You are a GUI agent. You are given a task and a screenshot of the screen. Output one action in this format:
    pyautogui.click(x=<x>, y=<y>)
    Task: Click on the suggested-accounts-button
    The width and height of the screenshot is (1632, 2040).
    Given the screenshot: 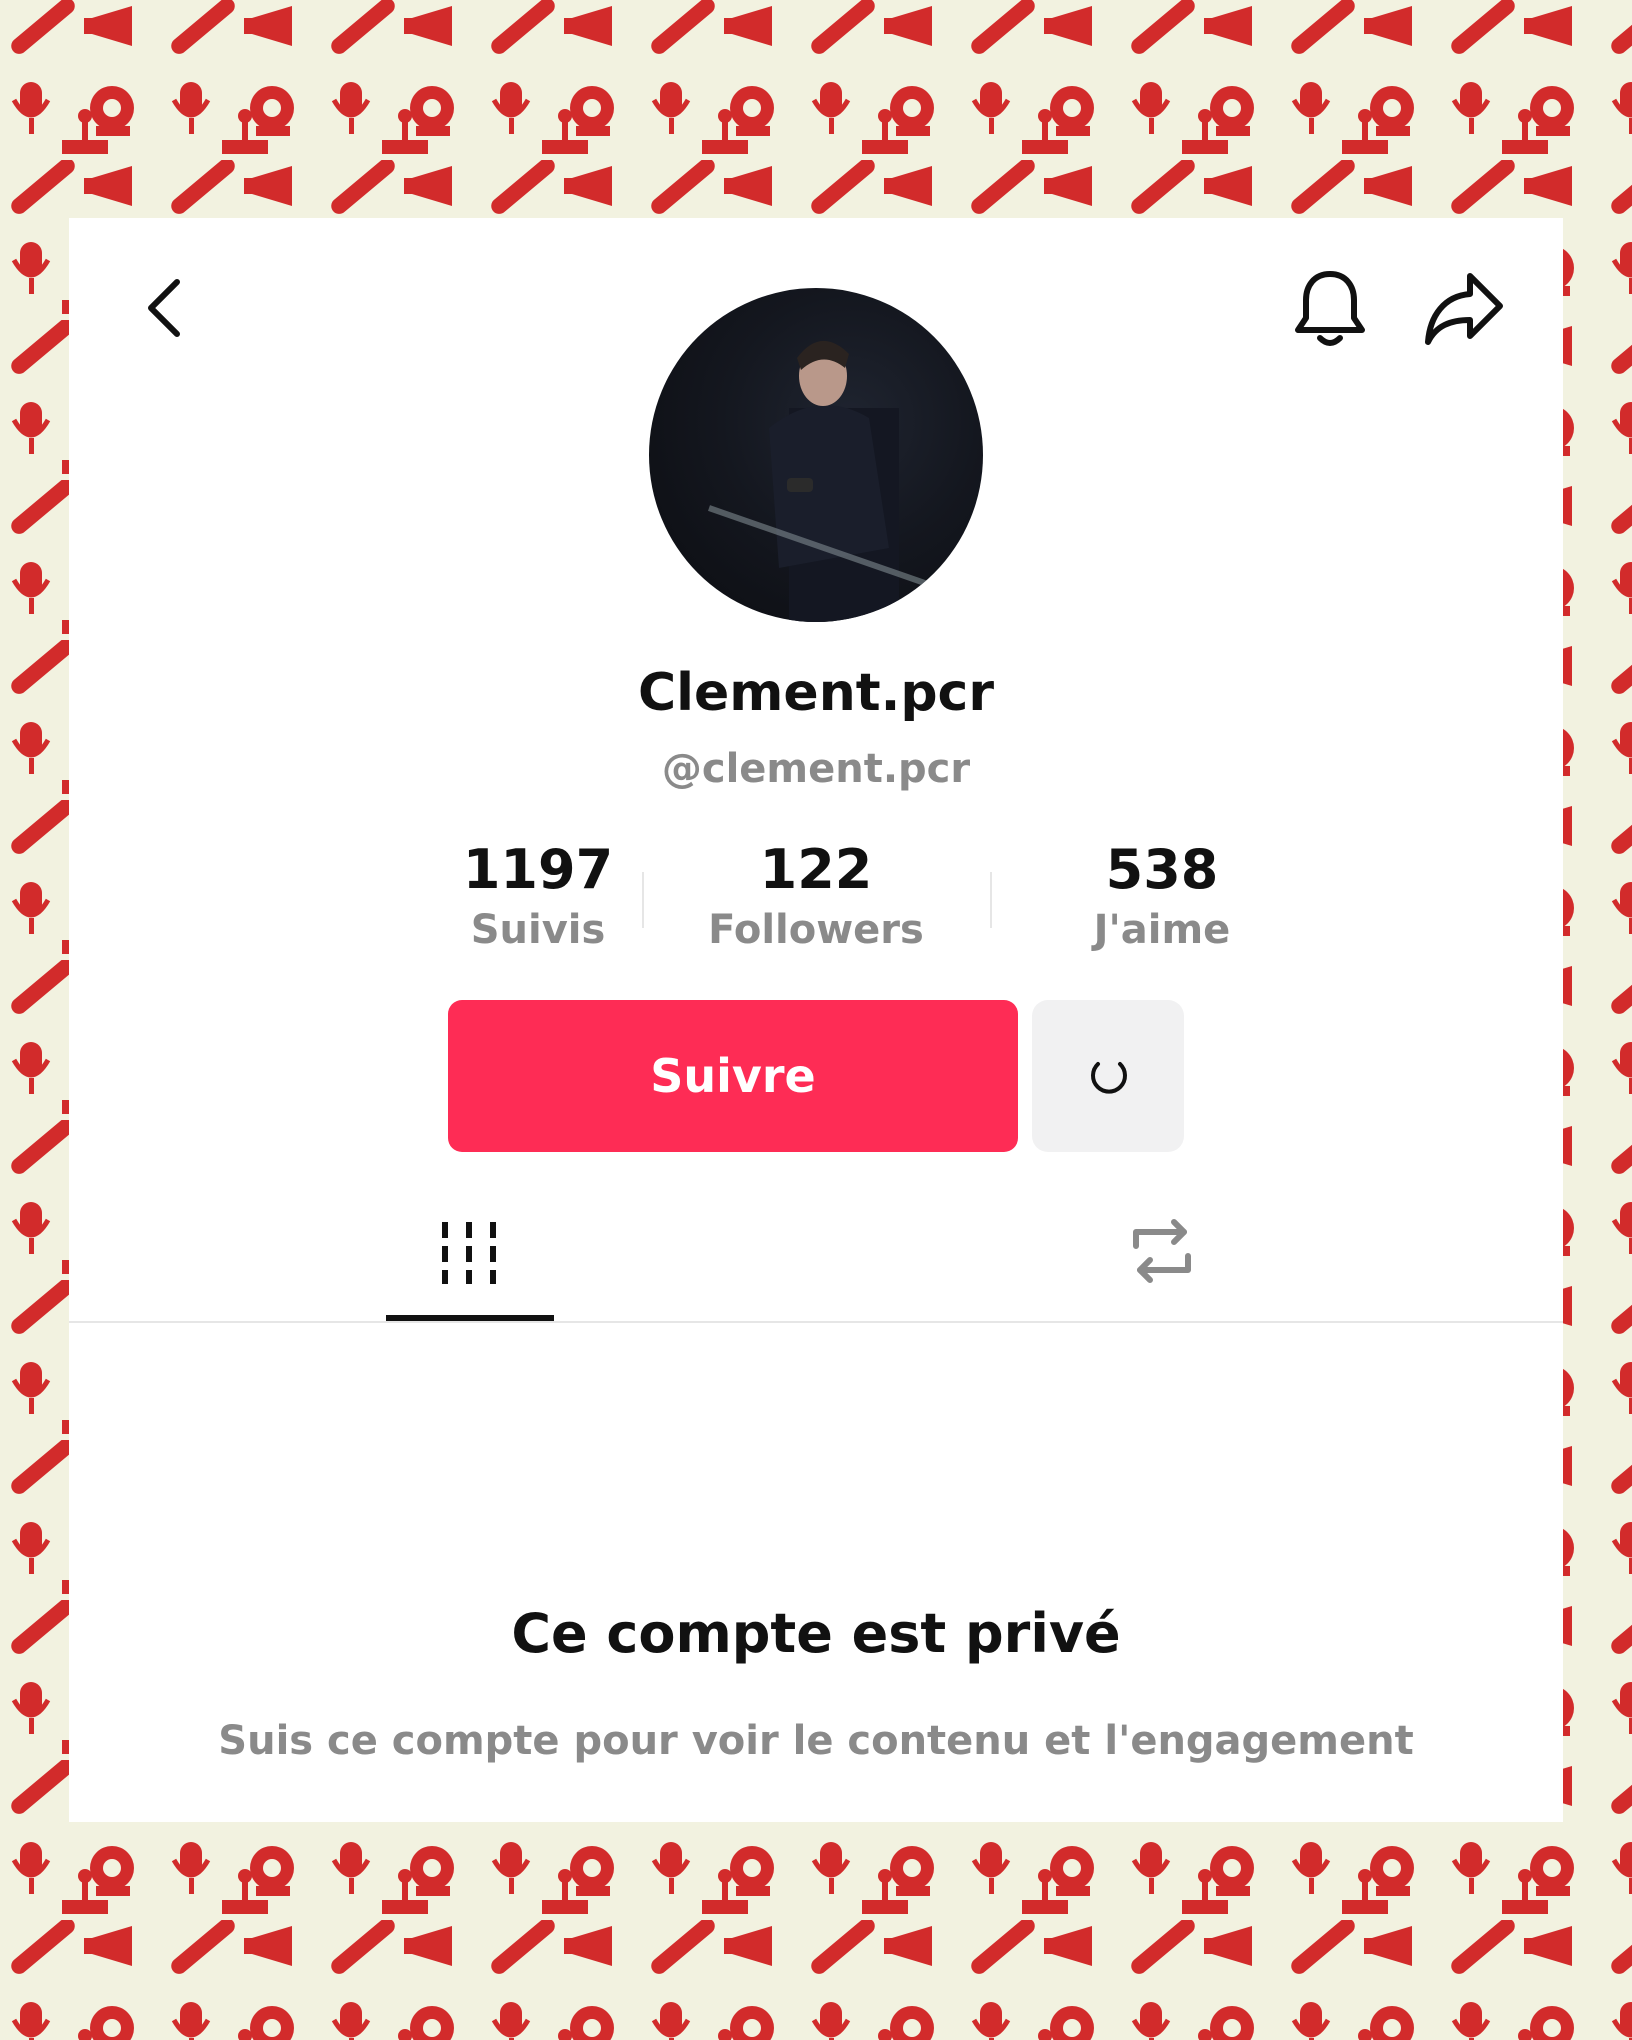 What is the action you would take?
    pyautogui.click(x=1108, y=1076)
    